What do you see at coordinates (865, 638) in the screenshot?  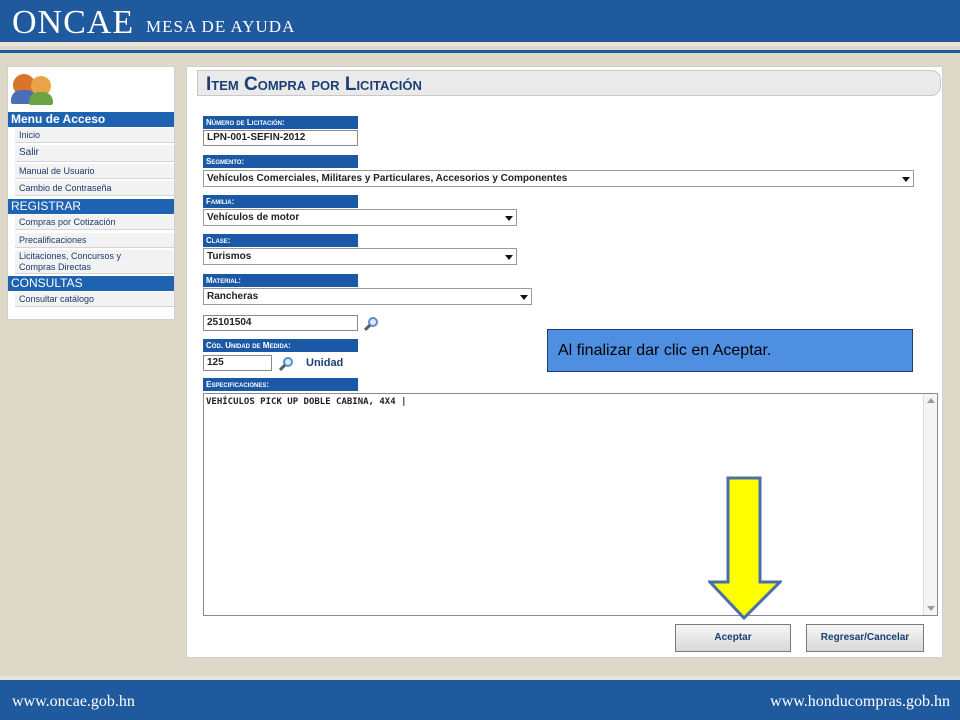 I see `regresar-cancelar-button: Regresar/Cancelar` at bounding box center [865, 638].